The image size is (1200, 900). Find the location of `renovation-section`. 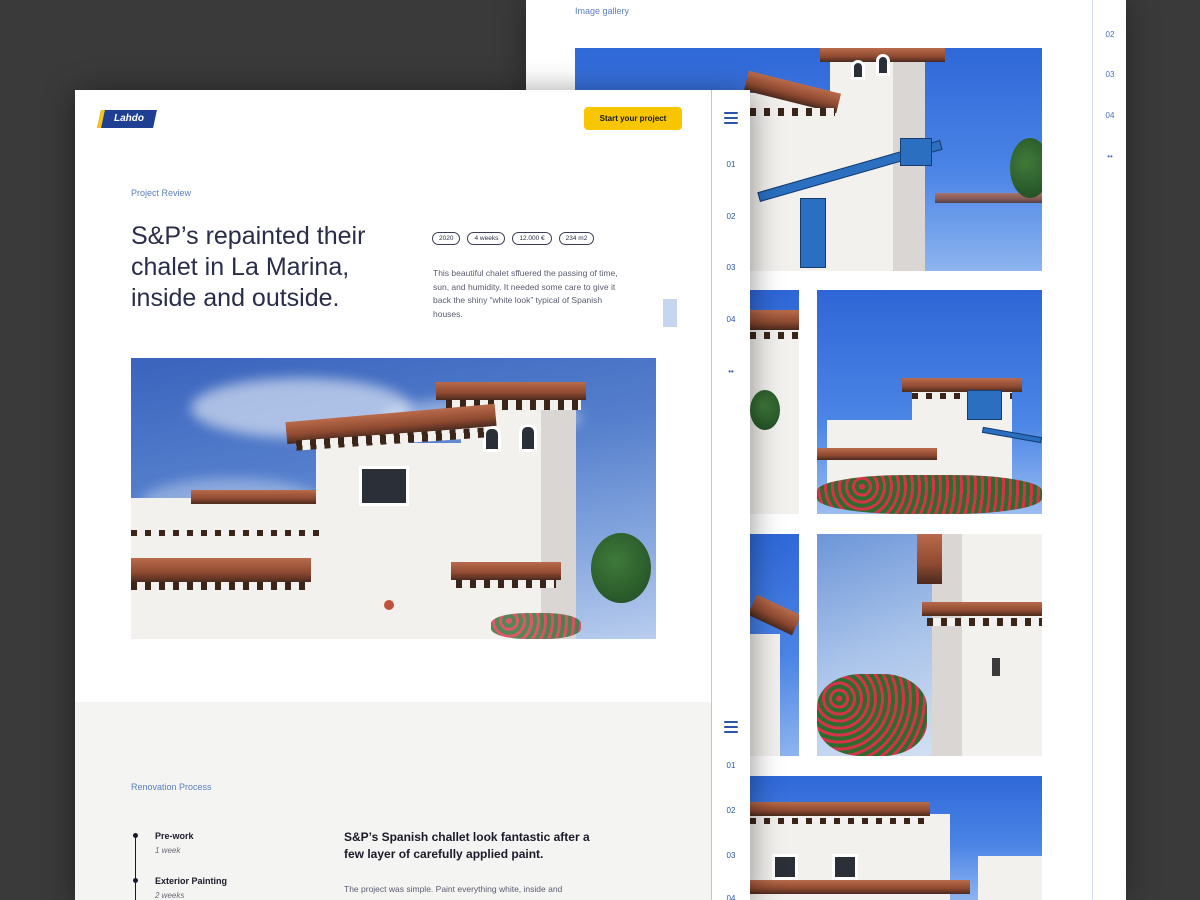

renovation-section is located at coordinates (393, 801).